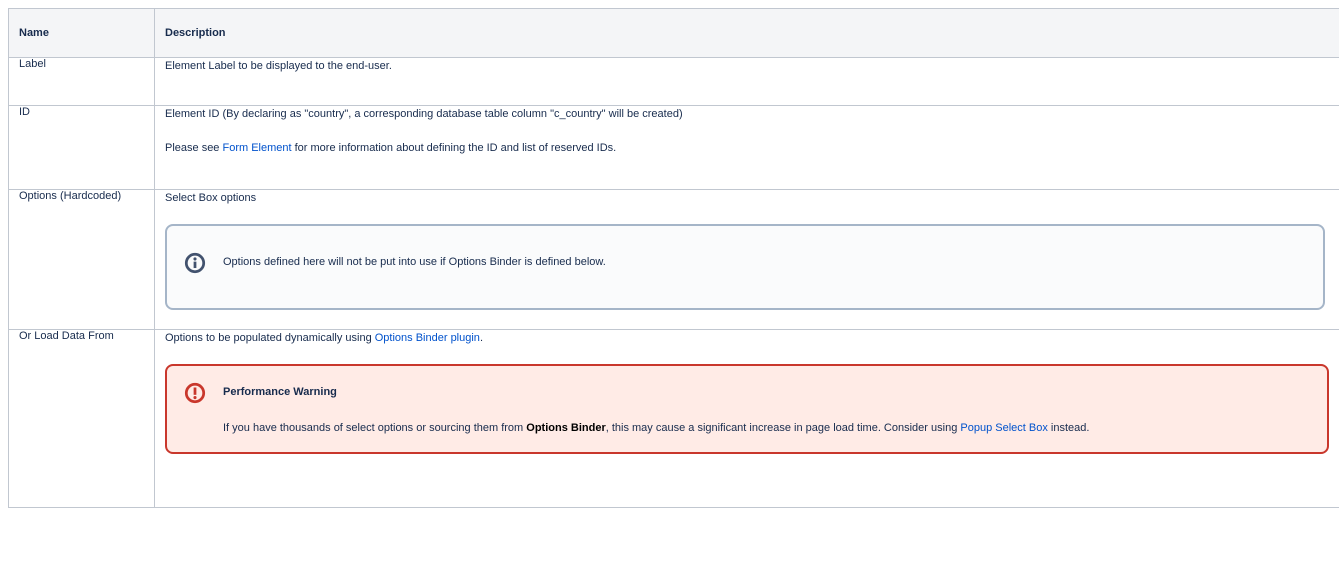 The image size is (1339, 566). I want to click on column-header-name: Name, so click(81, 33).